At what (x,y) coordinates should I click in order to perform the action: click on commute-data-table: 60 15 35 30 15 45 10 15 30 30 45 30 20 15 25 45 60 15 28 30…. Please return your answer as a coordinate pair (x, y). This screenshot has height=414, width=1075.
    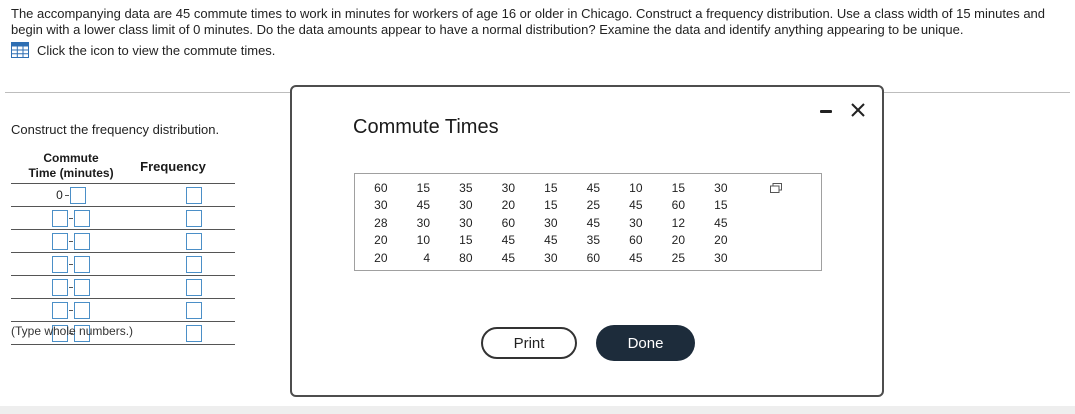
    Looking at the image, I should click on (546, 223).